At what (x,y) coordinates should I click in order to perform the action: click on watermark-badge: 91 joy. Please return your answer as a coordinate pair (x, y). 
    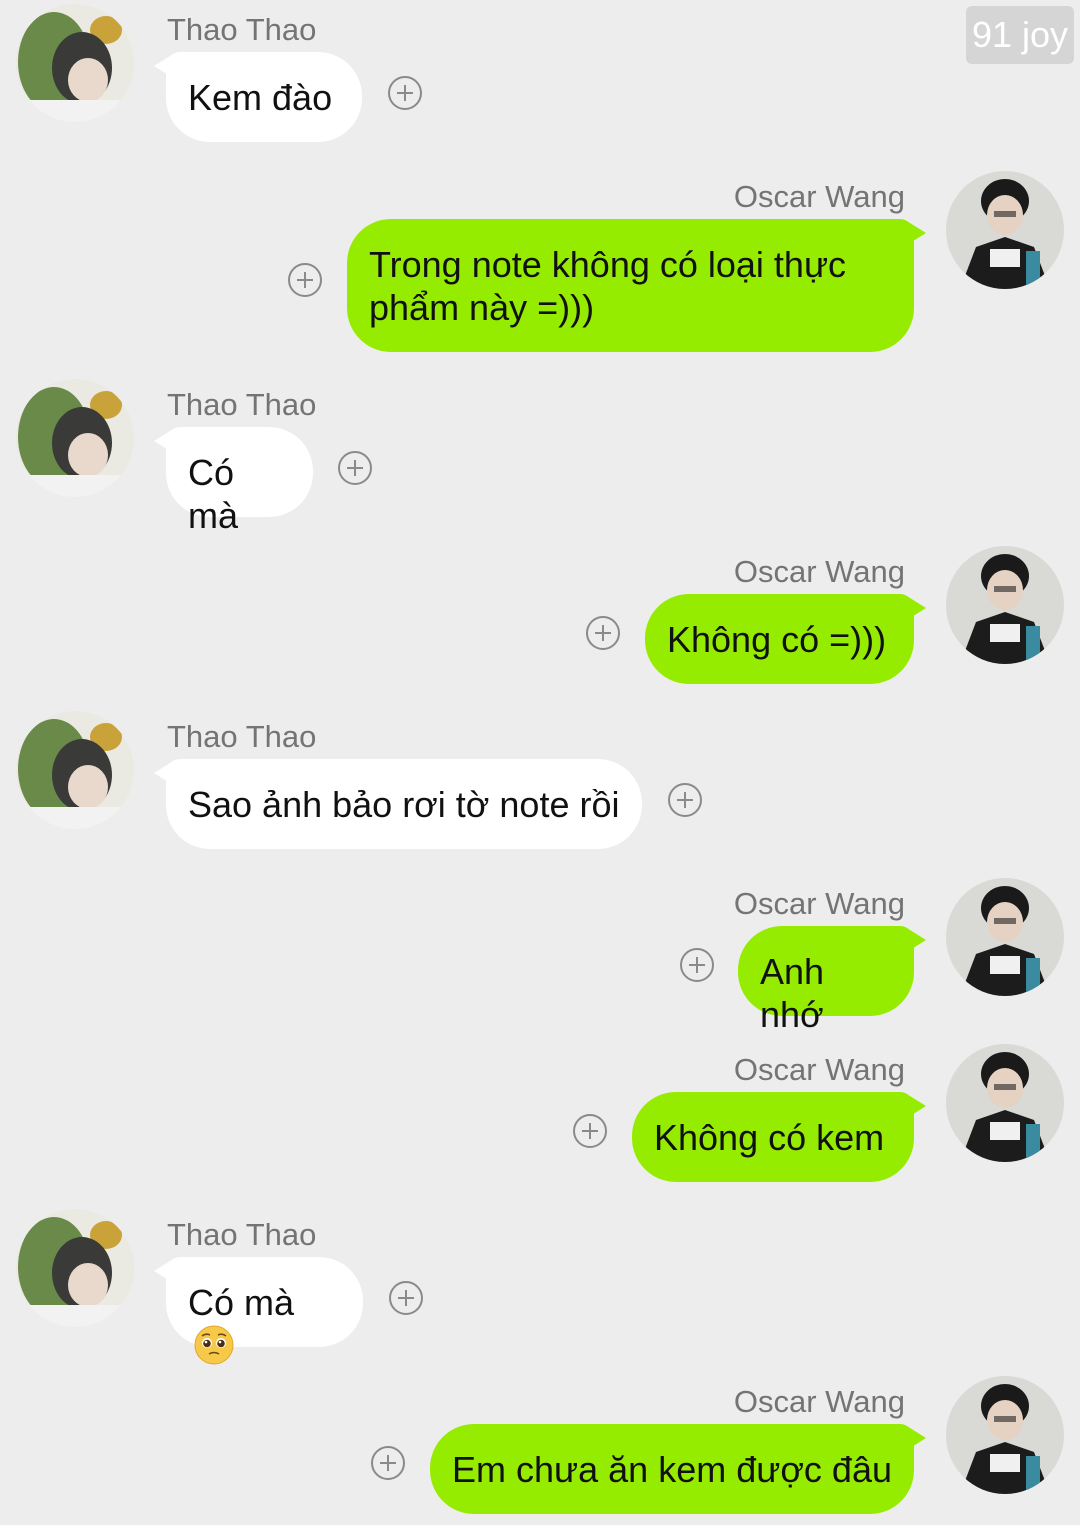
    Looking at the image, I should click on (1020, 35).